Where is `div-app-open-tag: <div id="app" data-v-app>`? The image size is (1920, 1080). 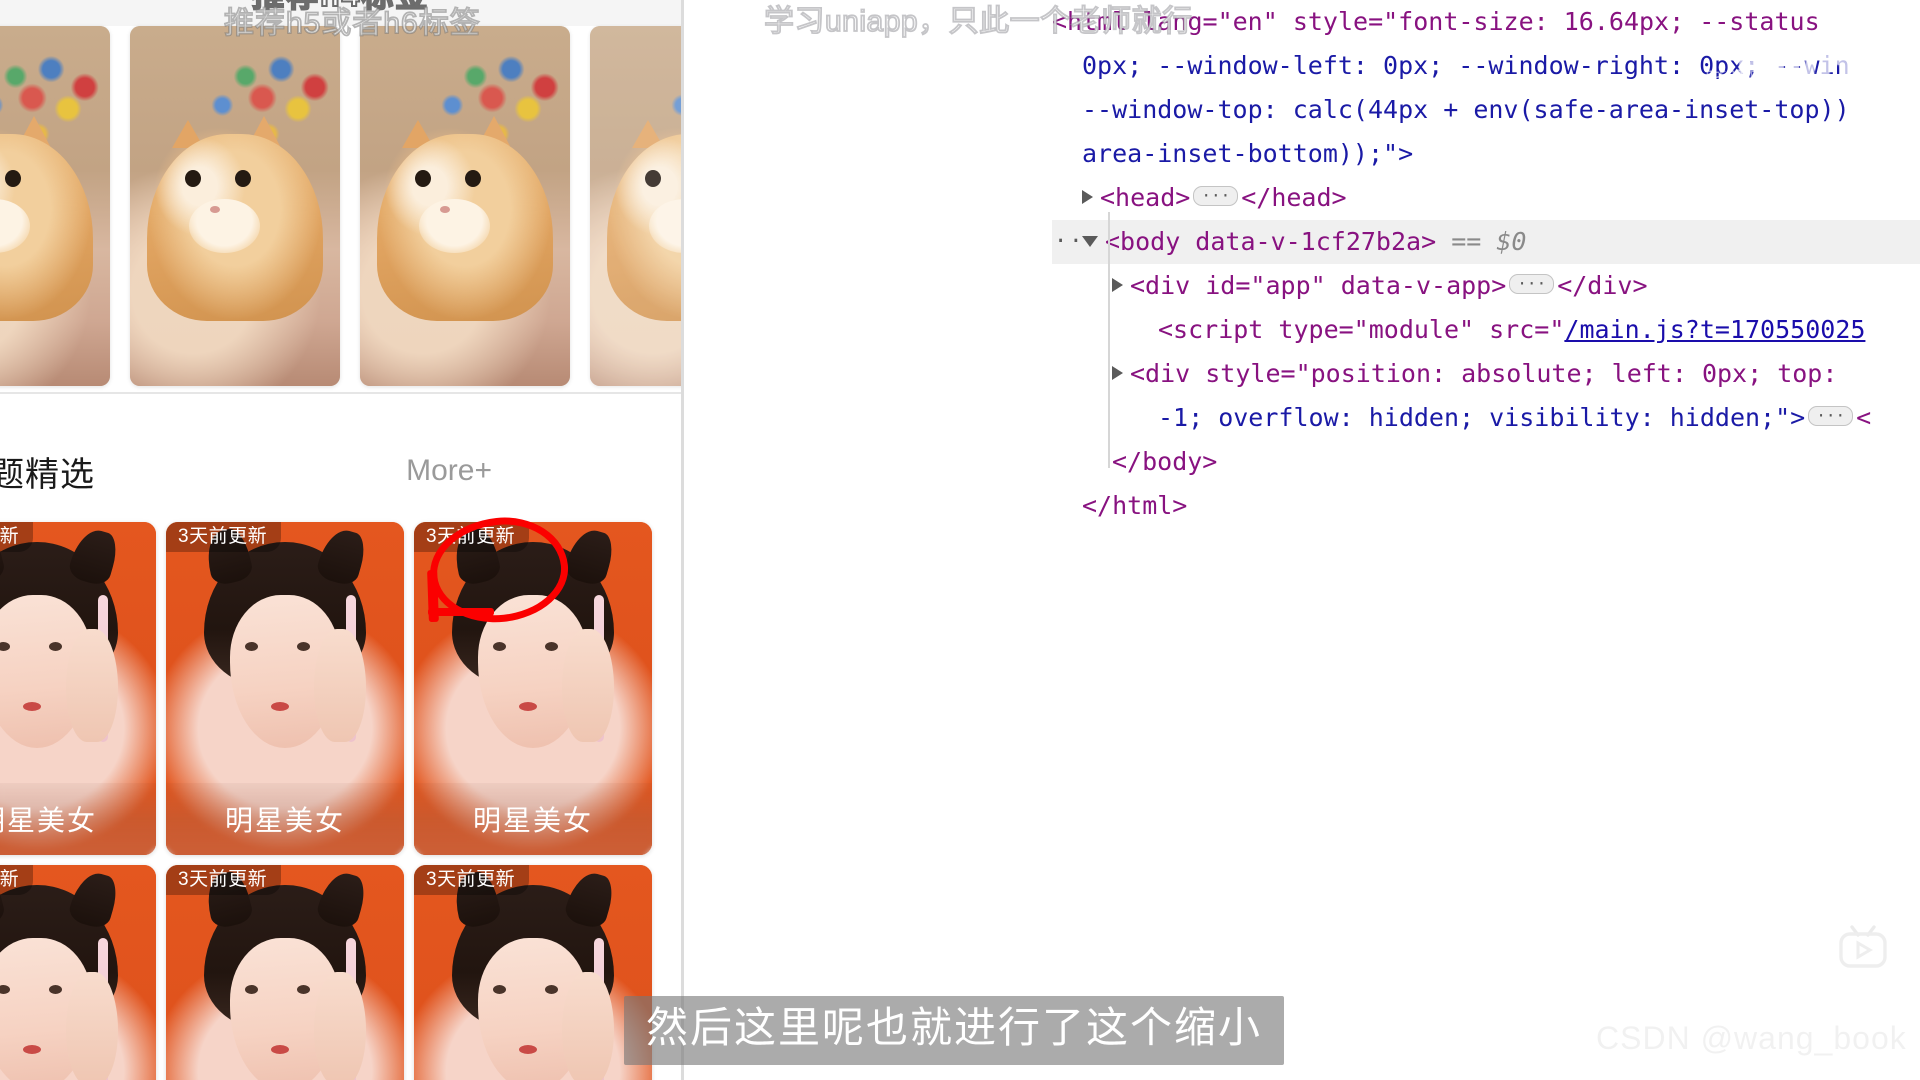 div-app-open-tag: <div id="app" data-v-app> is located at coordinates (1318, 285).